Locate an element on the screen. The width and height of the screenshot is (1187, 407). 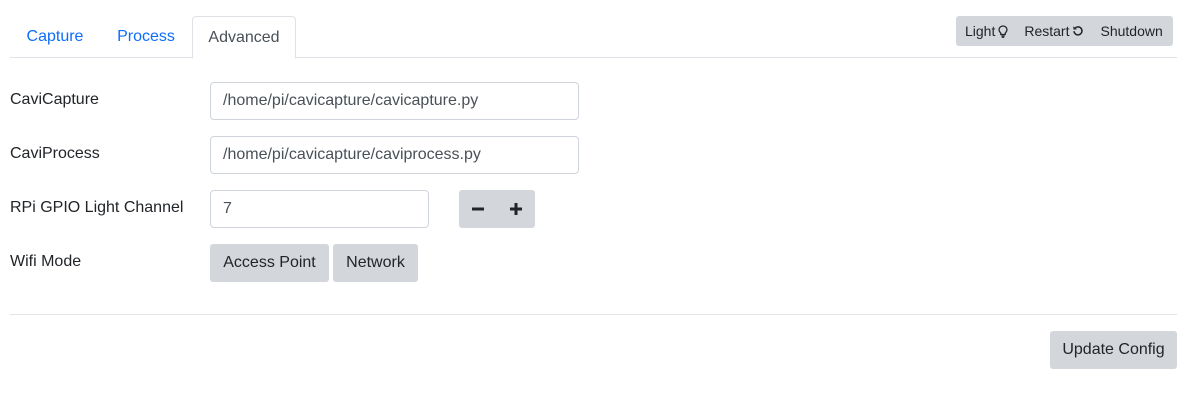
divider is located at coordinates (593, 314).